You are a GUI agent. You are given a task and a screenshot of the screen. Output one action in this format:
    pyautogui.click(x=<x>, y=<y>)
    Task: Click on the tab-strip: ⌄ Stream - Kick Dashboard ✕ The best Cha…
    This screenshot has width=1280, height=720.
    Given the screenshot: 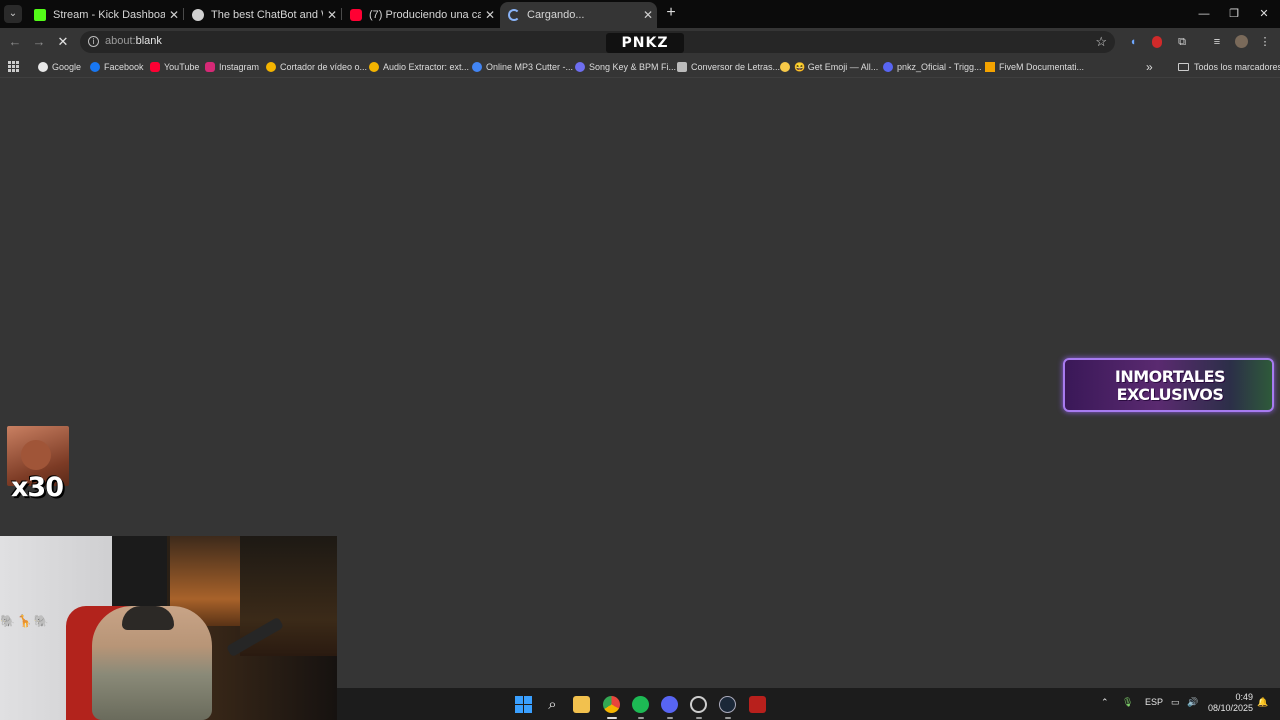 What is the action you would take?
    pyautogui.click(x=640, y=14)
    